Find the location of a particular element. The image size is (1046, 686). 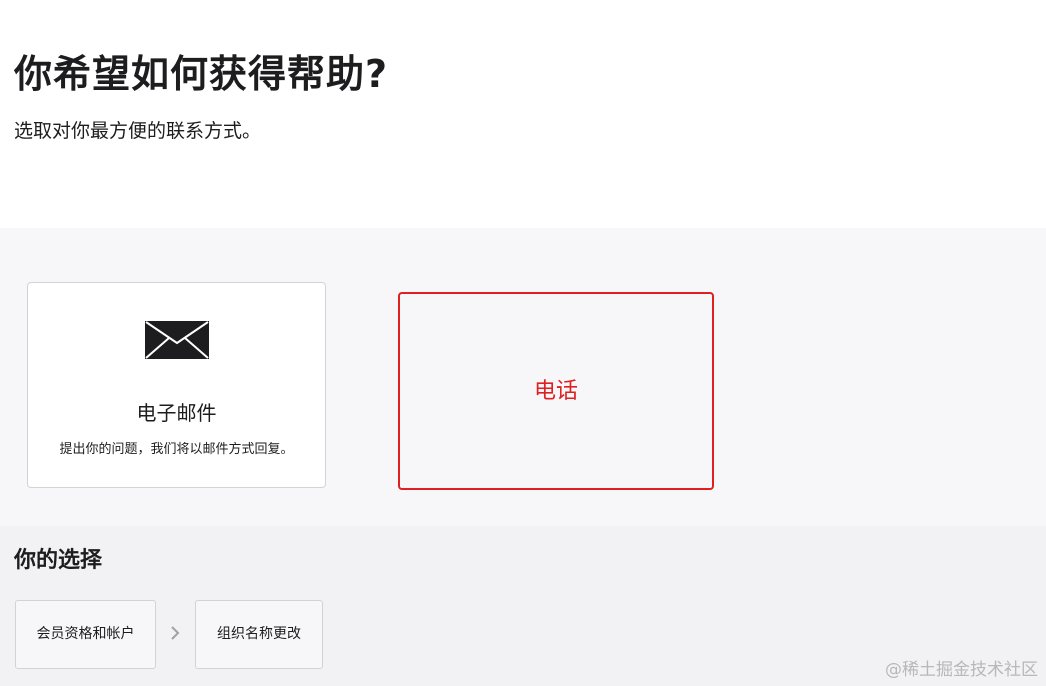

email-option-card: 电子邮件 提出你的问题，我们将以邮件方式回复。 is located at coordinates (176, 385).